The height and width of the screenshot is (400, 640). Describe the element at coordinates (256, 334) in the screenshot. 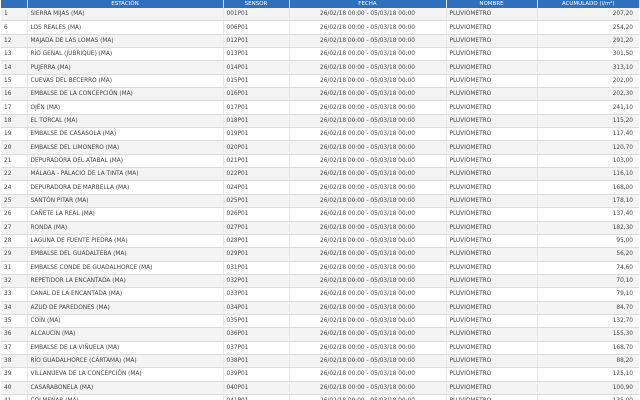

I see `cell-sensor: 036P01` at that location.